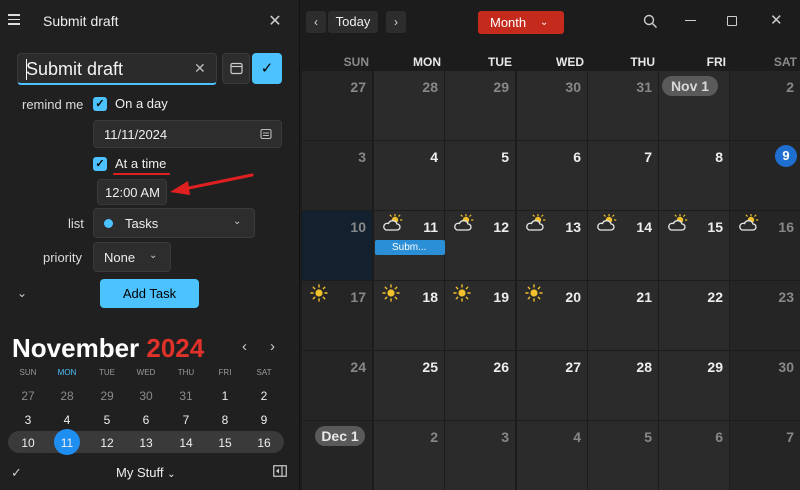 The height and width of the screenshot is (490, 800). Describe the element at coordinates (67, 443) in the screenshot. I see `mini-day-cell: 11` at that location.